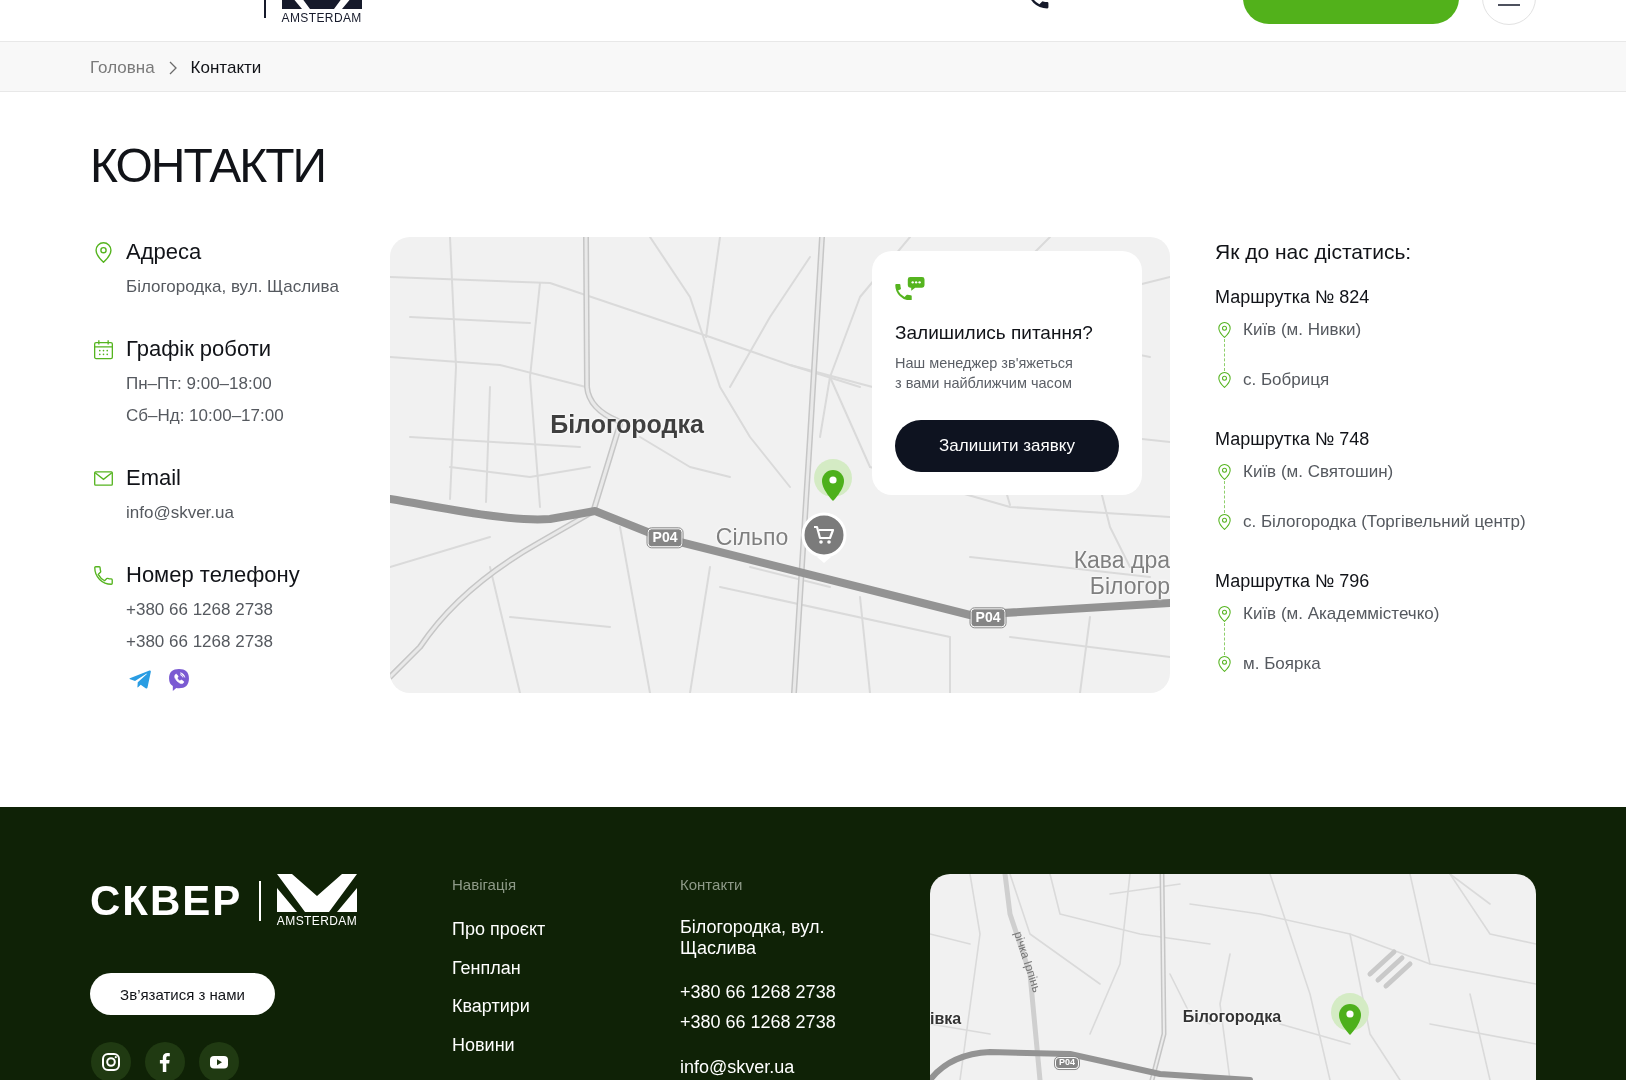 This screenshot has width=1626, height=1080. Describe the element at coordinates (103, 575) in the screenshot. I see `phone-icon` at that location.